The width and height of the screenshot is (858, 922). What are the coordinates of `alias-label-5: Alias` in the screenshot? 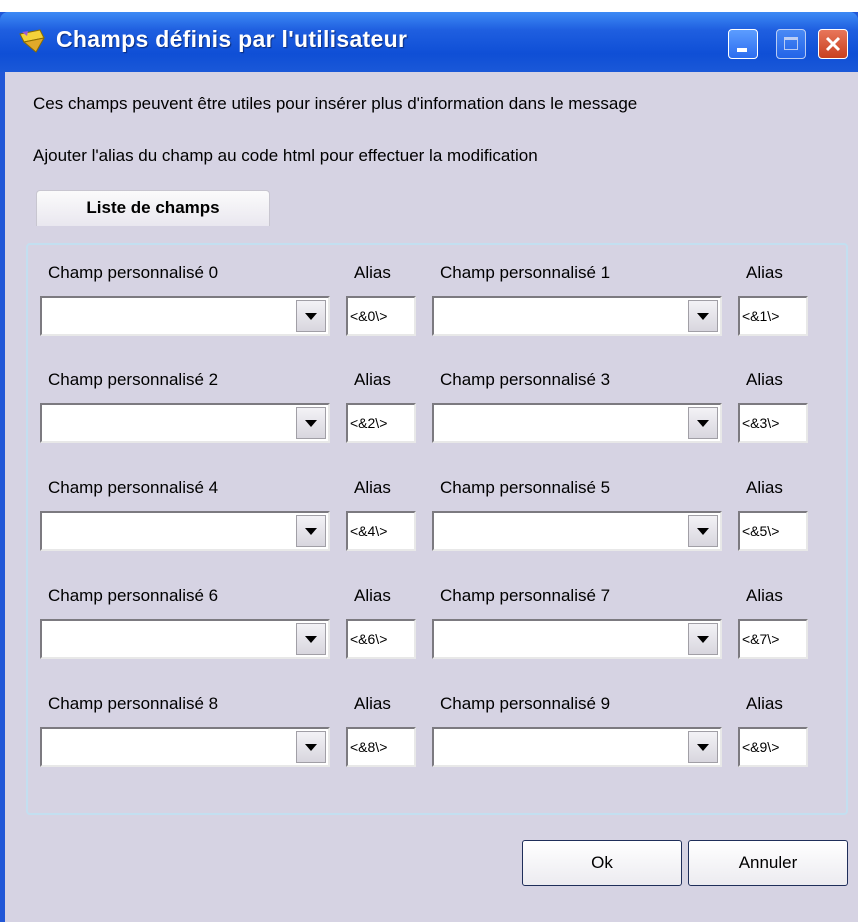 It's located at (764, 487).